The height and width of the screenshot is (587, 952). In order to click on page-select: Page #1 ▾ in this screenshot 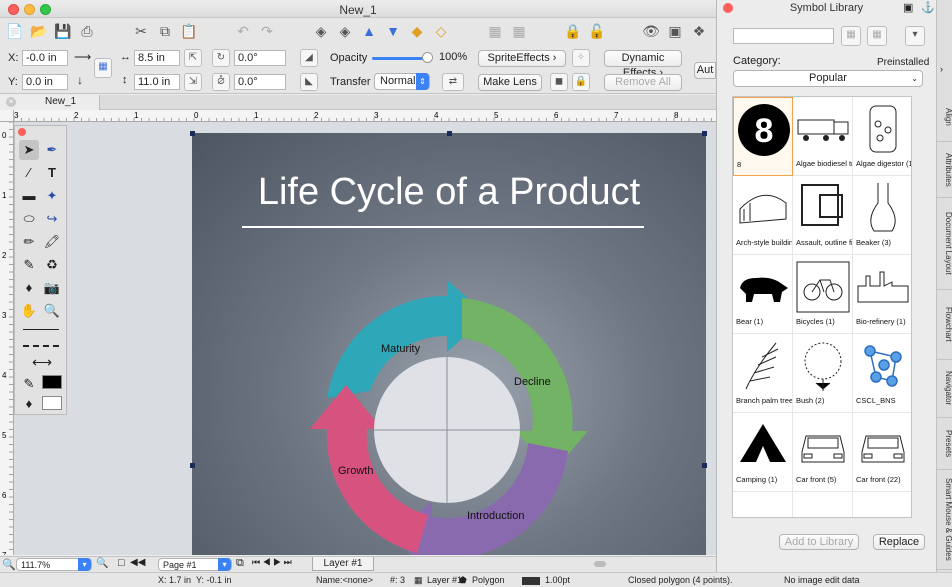, I will do `click(195, 564)`.